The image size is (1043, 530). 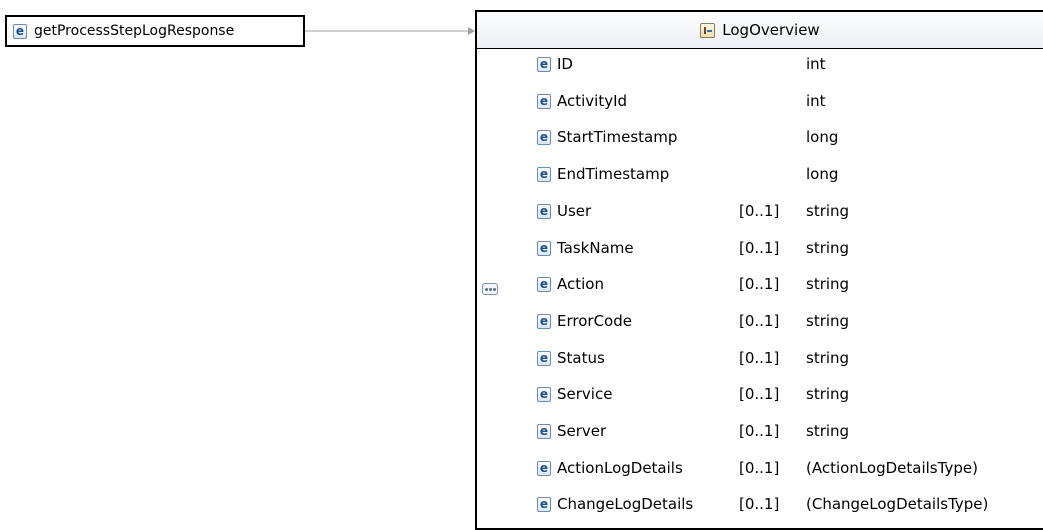 I want to click on element-row: e ActivityId int, so click(x=760, y=101).